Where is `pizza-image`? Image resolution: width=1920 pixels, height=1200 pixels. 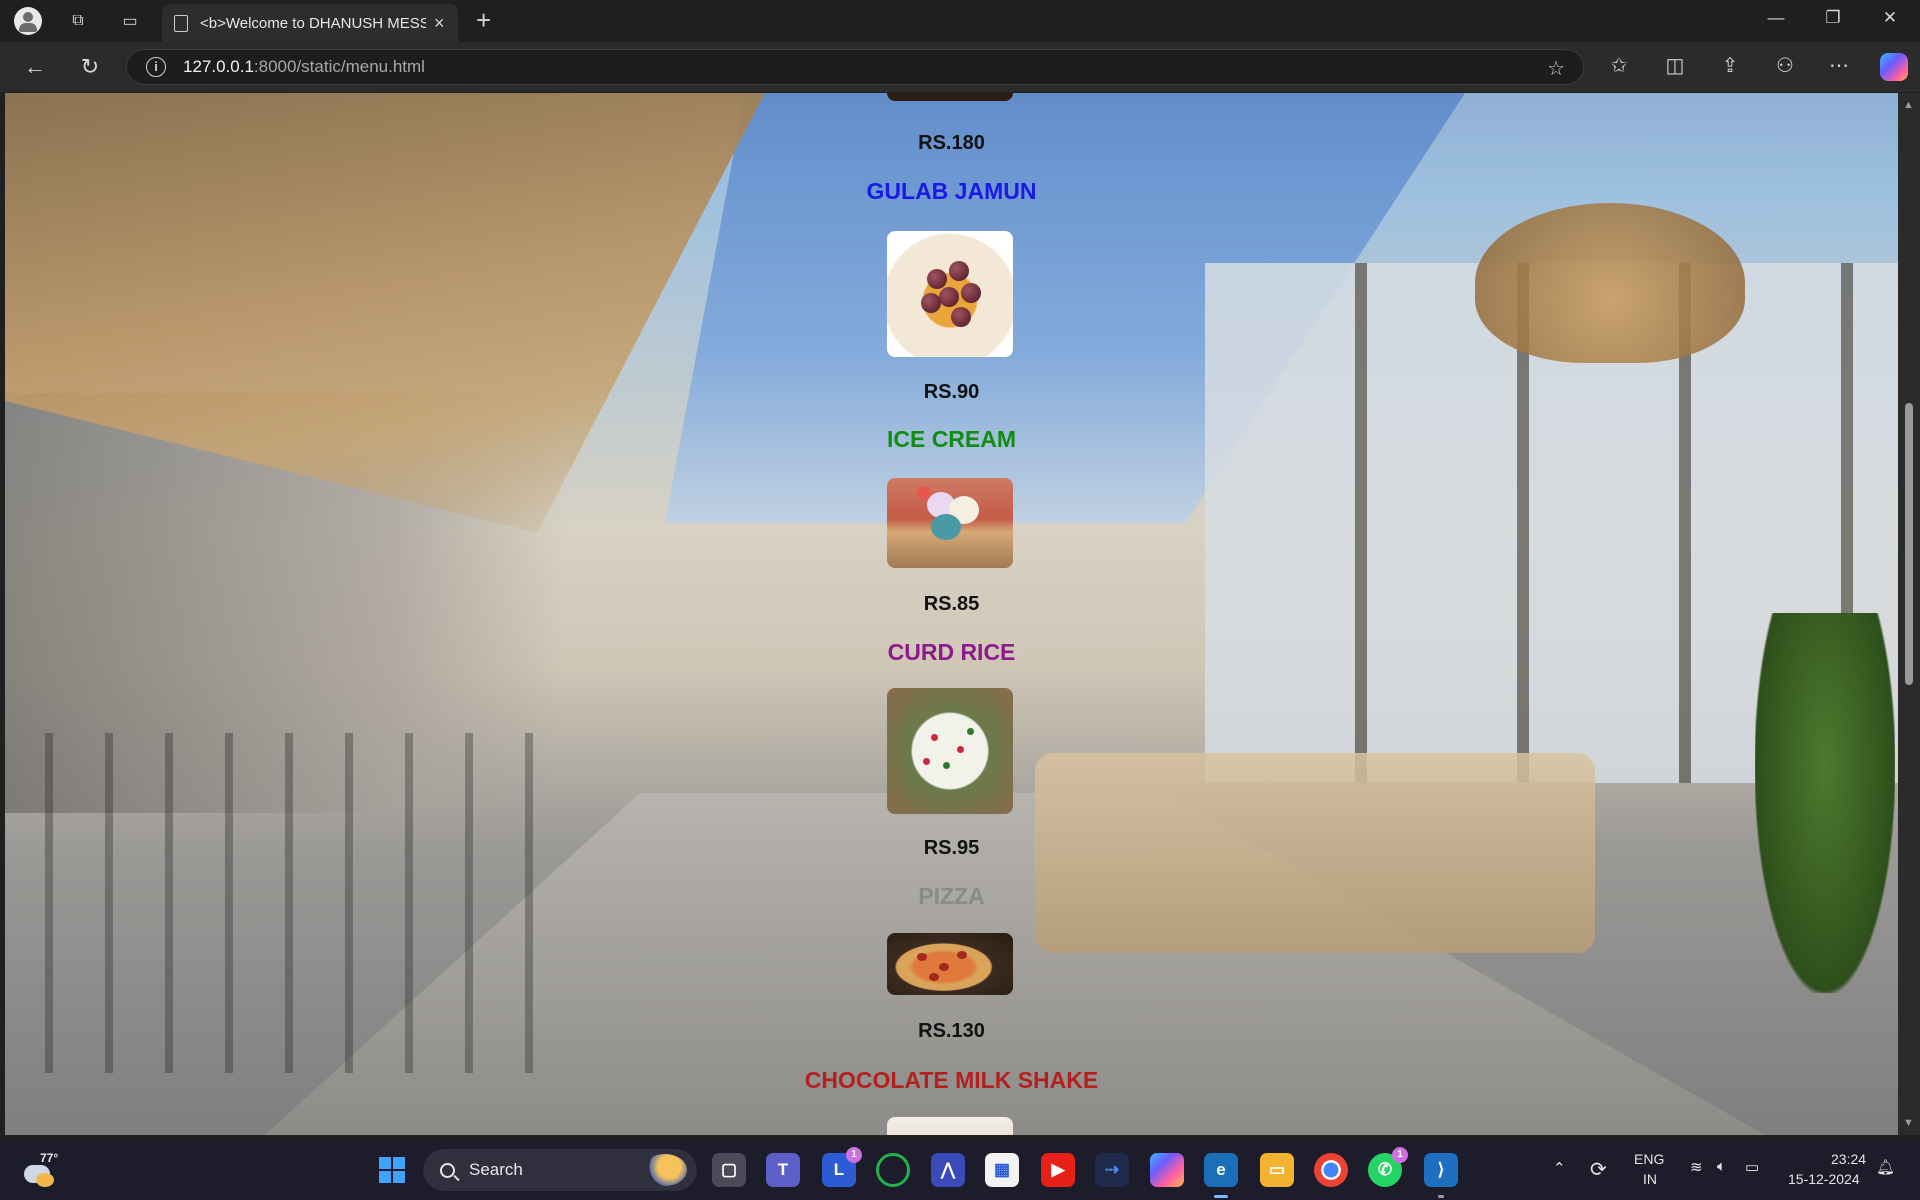
pizza-image is located at coordinates (950, 964).